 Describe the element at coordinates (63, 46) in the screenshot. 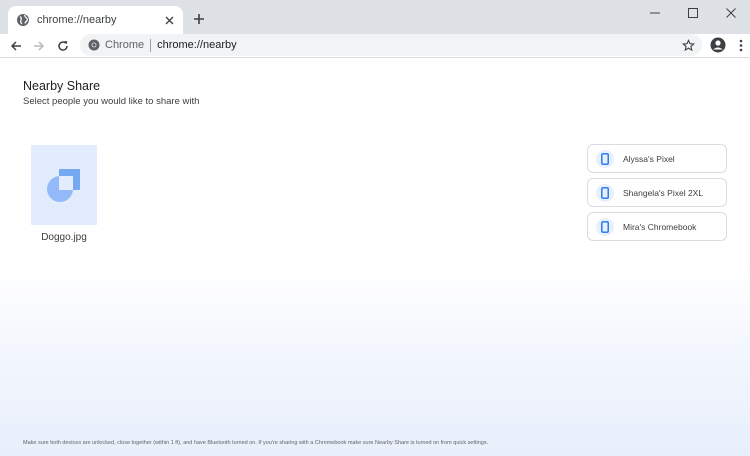

I see `reload-icon` at that location.